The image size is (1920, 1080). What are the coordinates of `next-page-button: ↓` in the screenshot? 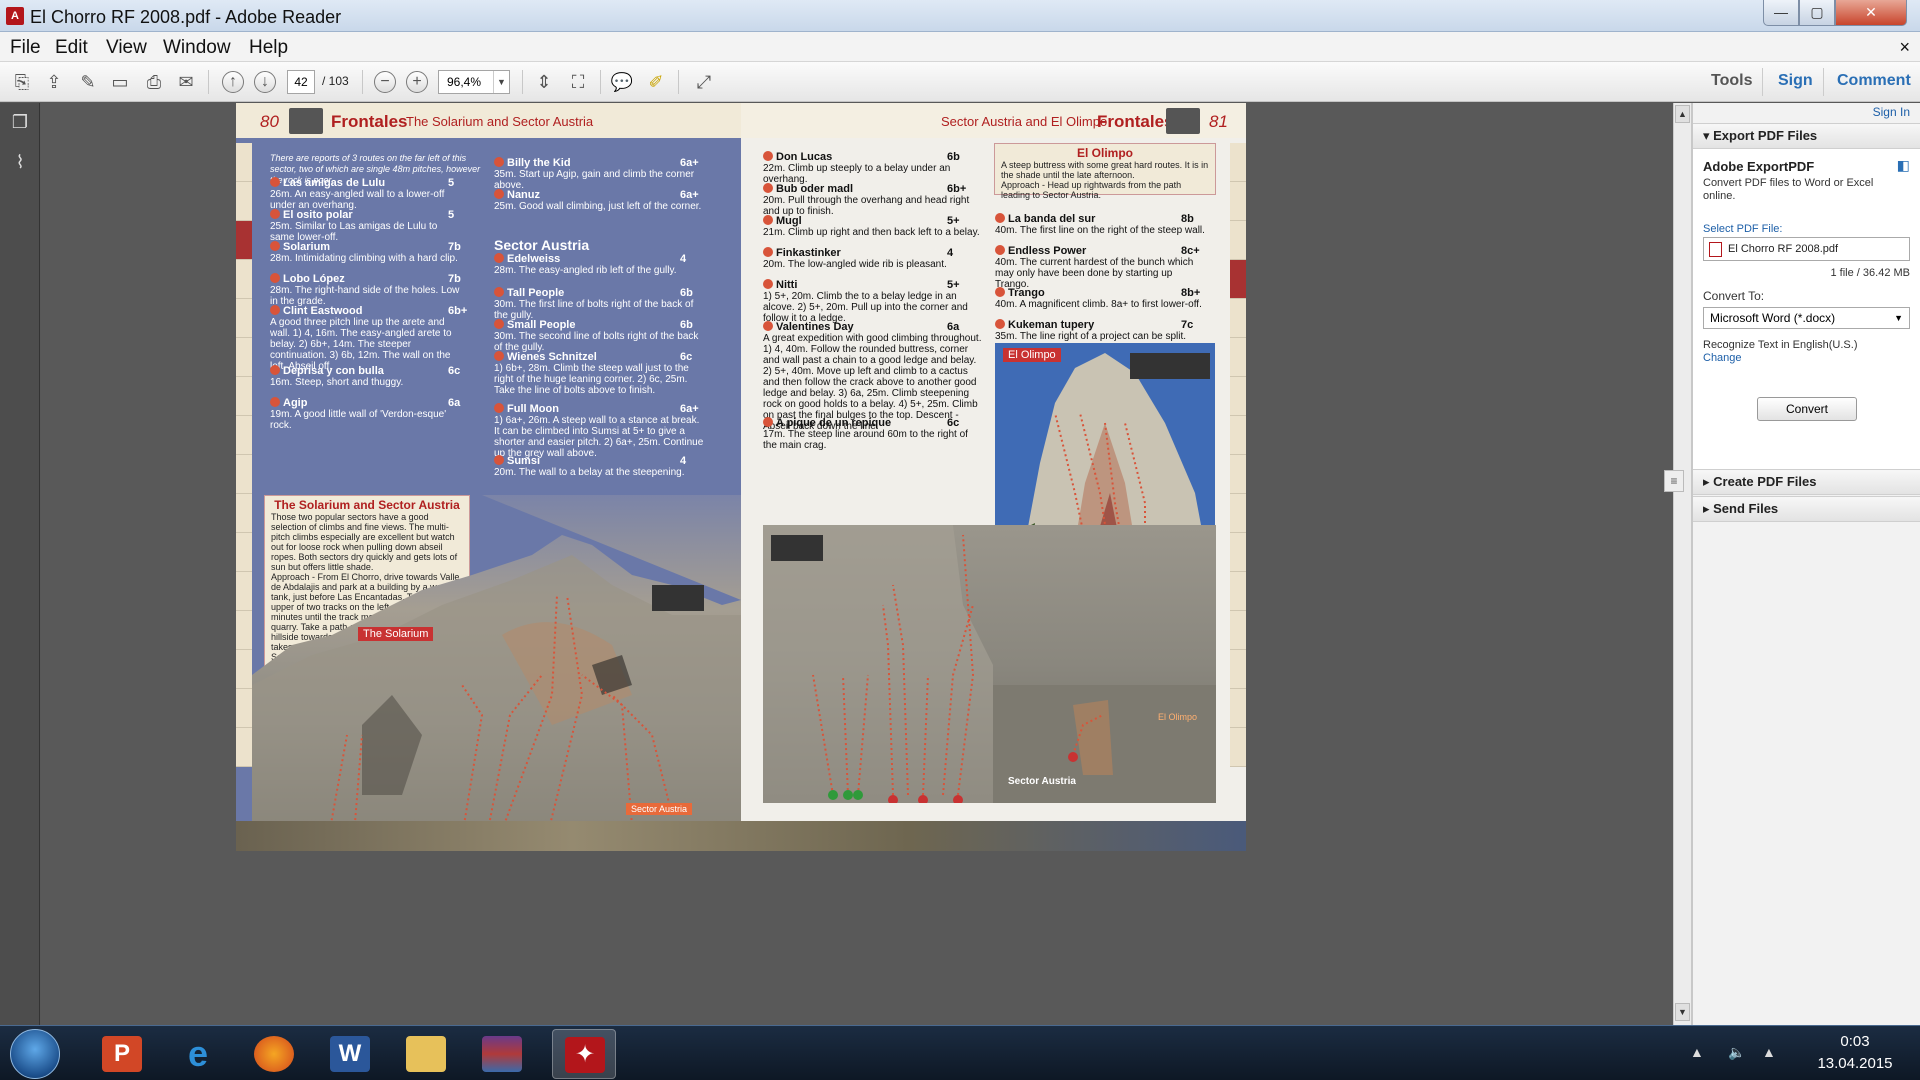 It's located at (265, 82).